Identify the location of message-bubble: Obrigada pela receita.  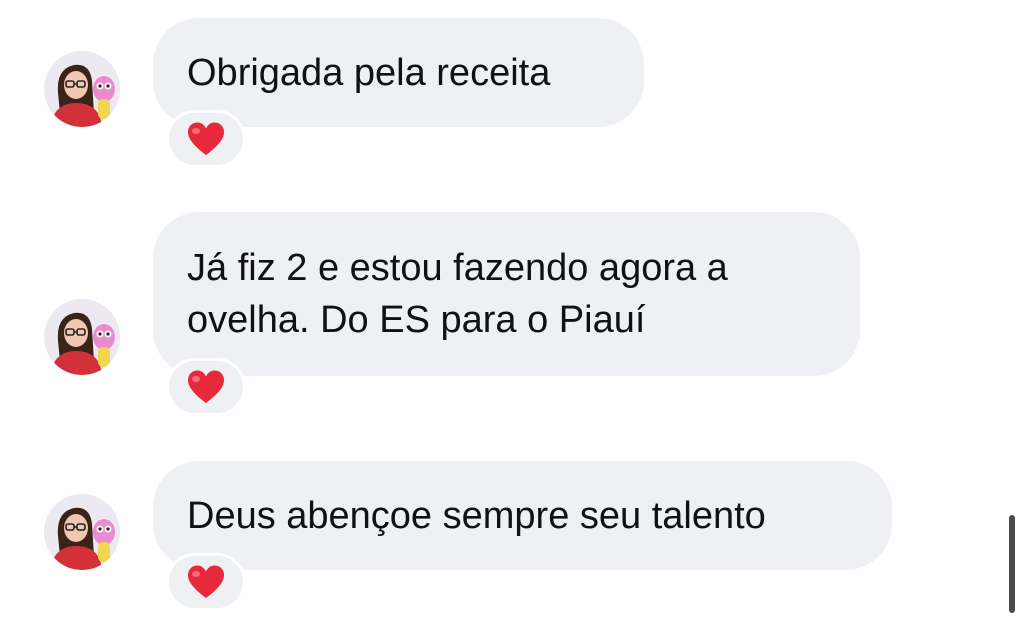
(398, 72).